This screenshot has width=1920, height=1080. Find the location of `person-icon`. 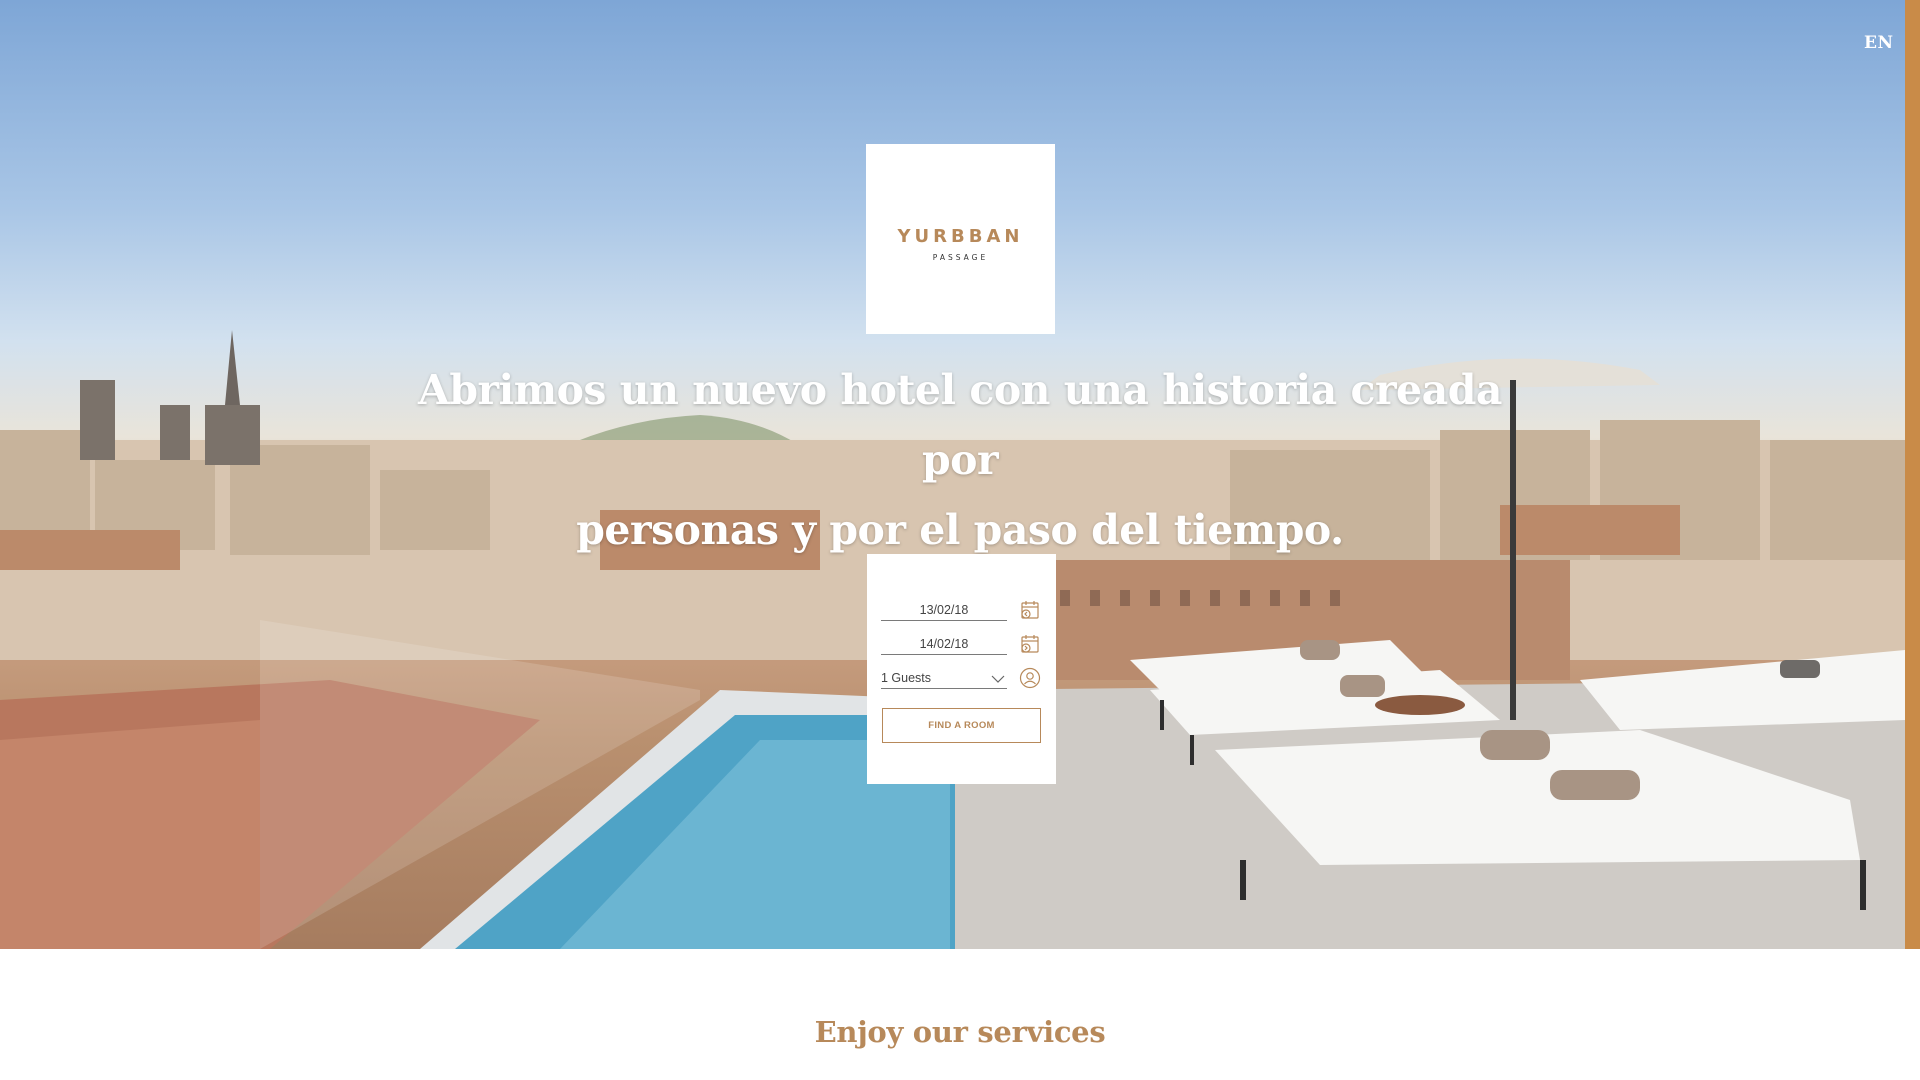

person-icon is located at coordinates (1030, 678).